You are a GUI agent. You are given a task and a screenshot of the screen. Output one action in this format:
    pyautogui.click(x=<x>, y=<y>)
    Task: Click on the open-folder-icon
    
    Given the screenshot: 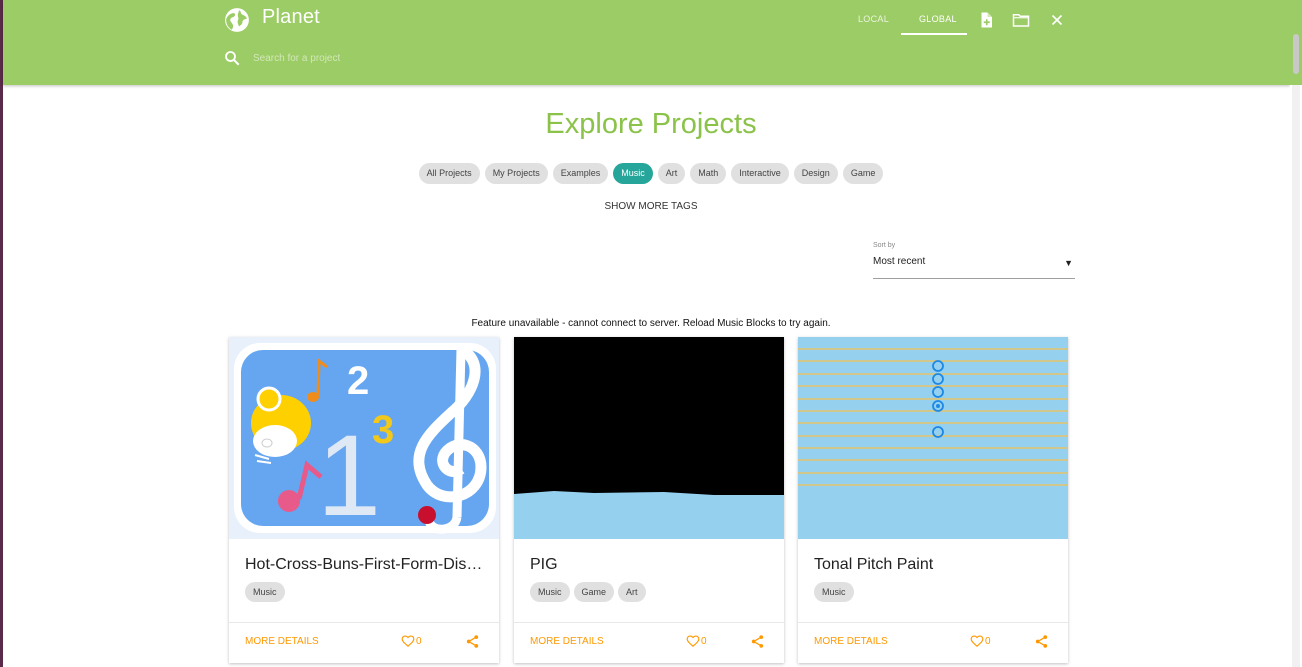 What is the action you would take?
    pyautogui.click(x=1021, y=20)
    